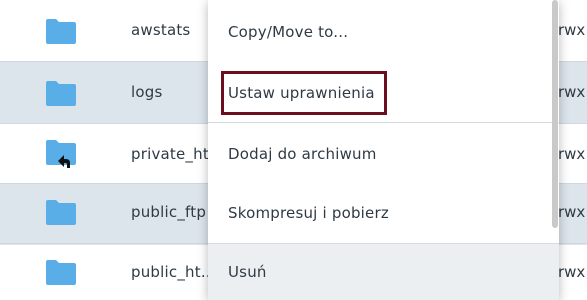  I want to click on highlight-frame, so click(304, 93).